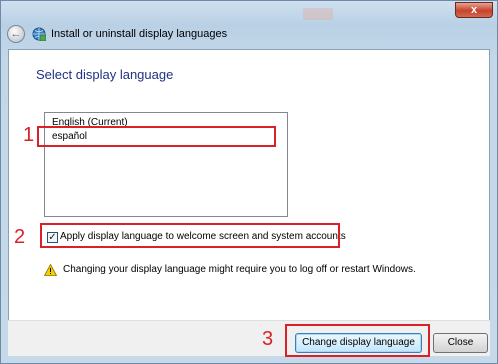 The image size is (498, 364). I want to click on back-arrow-icon: ←, so click(16, 34).